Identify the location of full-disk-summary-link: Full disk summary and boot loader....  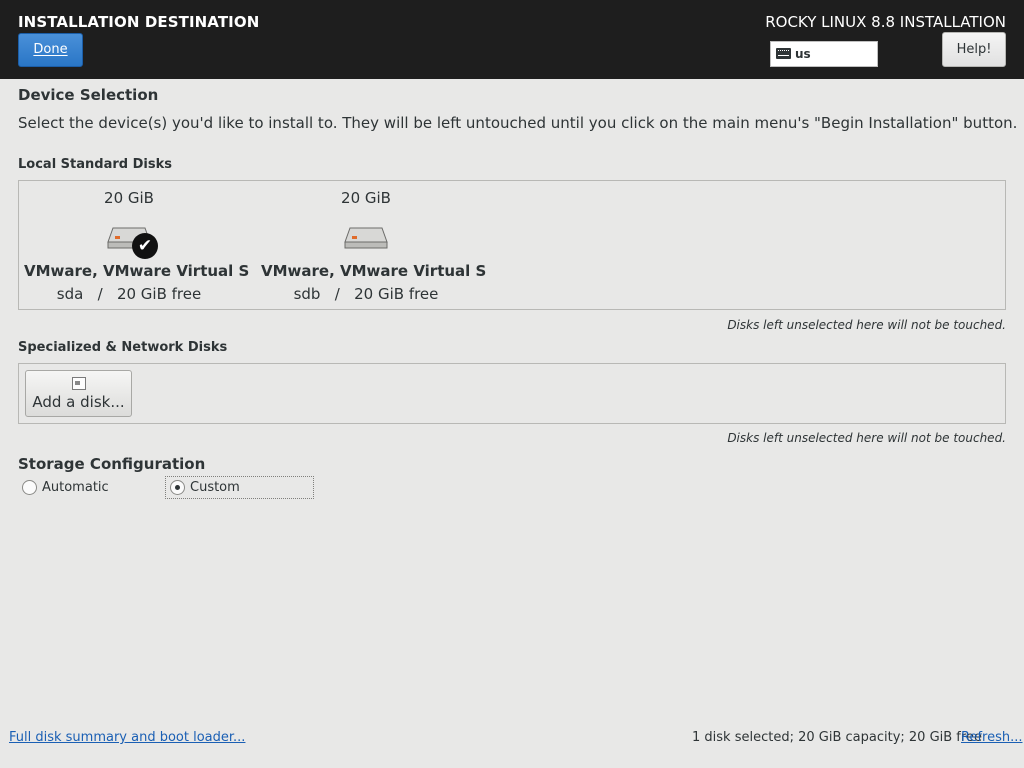
(127, 737).